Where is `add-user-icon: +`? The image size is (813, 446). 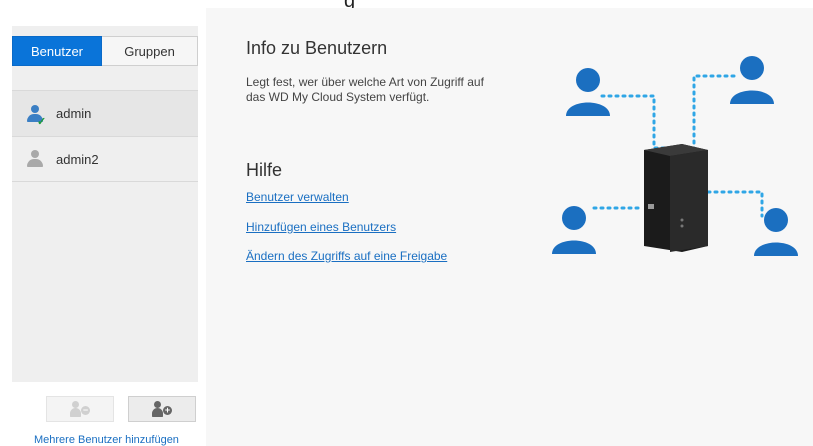
add-user-icon: + is located at coordinates (162, 409).